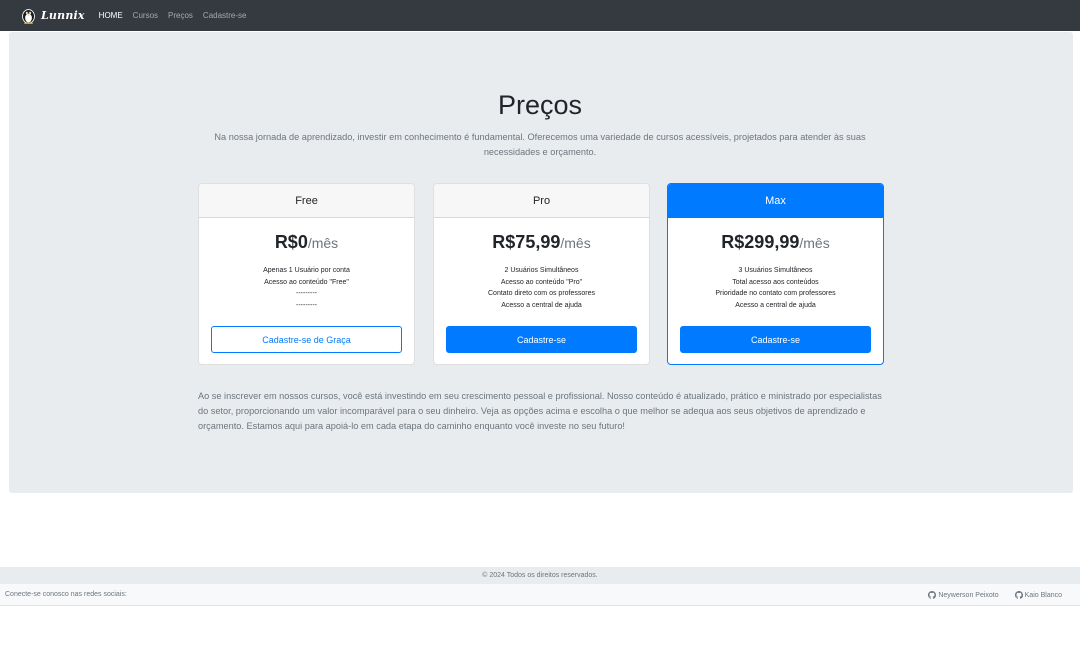  Describe the element at coordinates (225, 15) in the screenshot. I see `nav-cadastre-se: Cadastre-se` at that location.